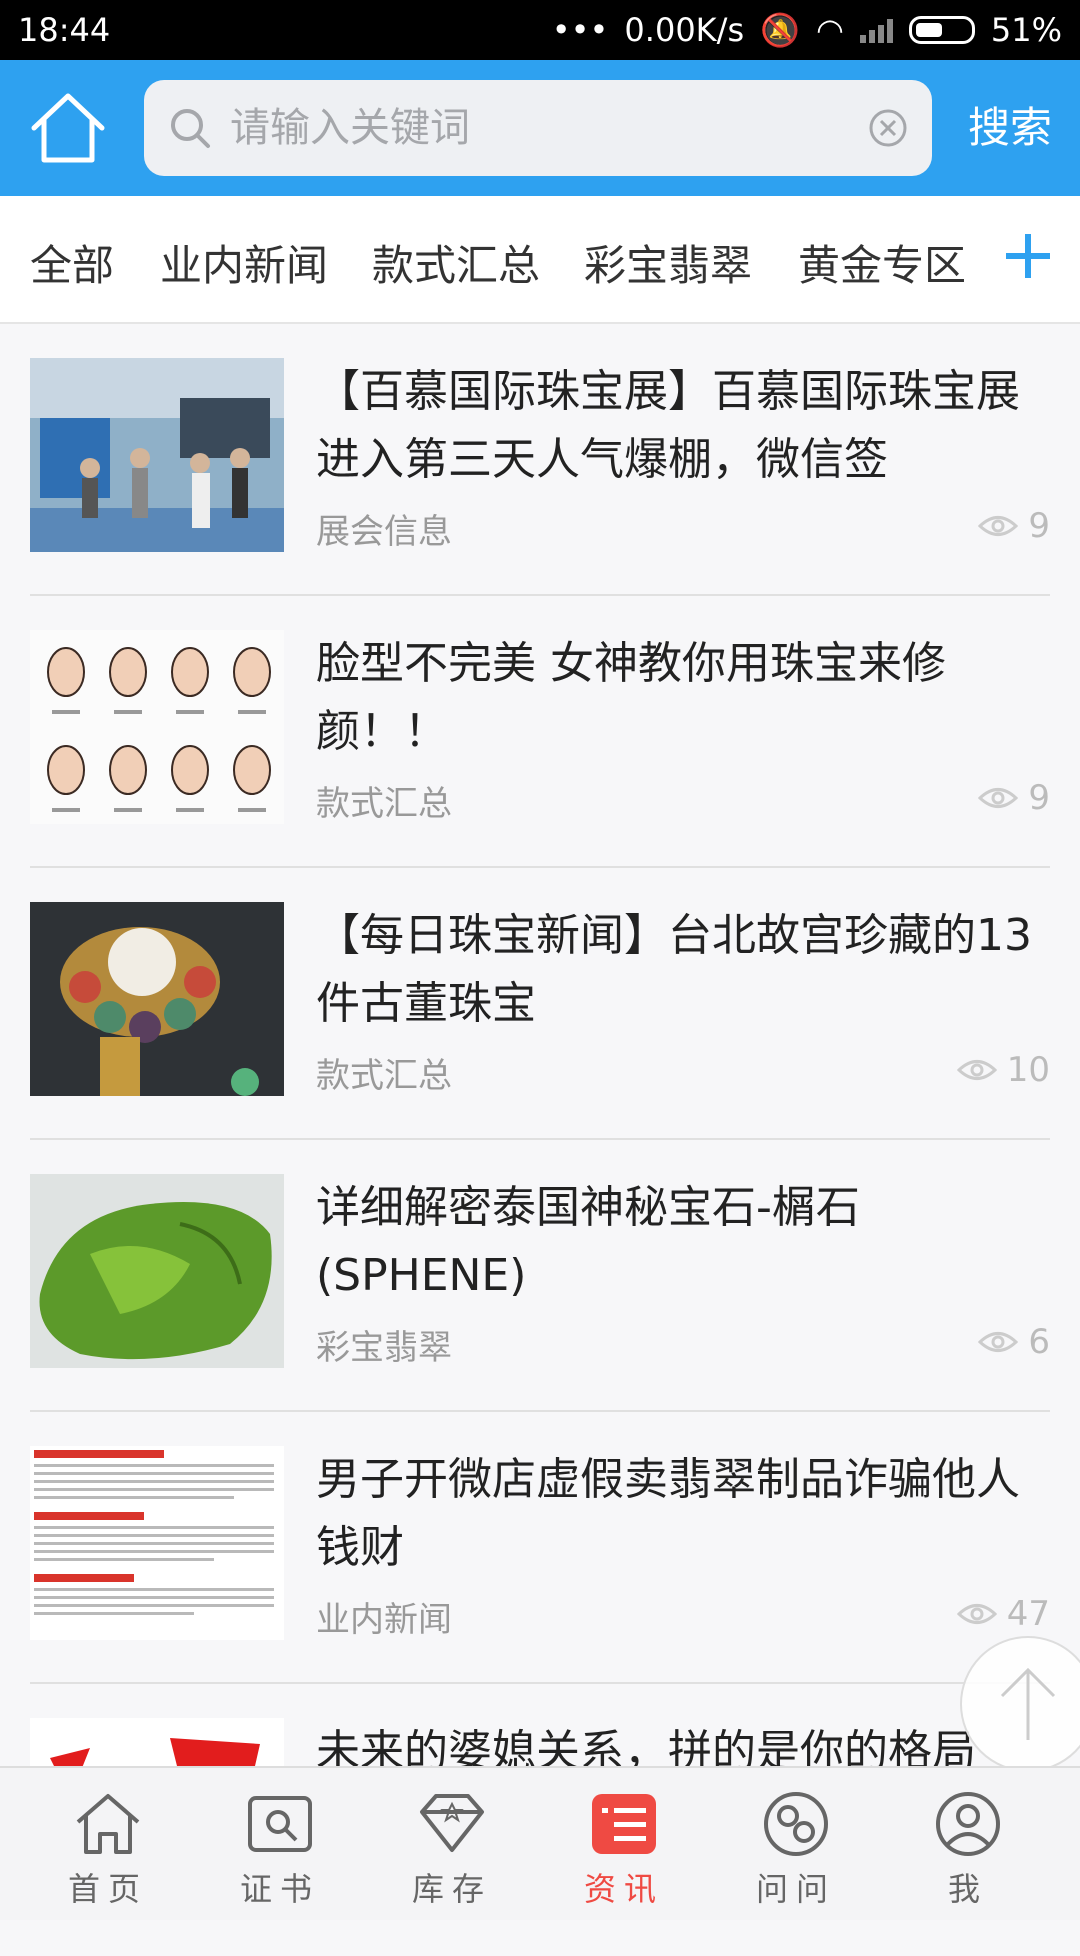 The image size is (1080, 1956). I want to click on tab-gems-jade: 彩宝翡翠, so click(668, 262).